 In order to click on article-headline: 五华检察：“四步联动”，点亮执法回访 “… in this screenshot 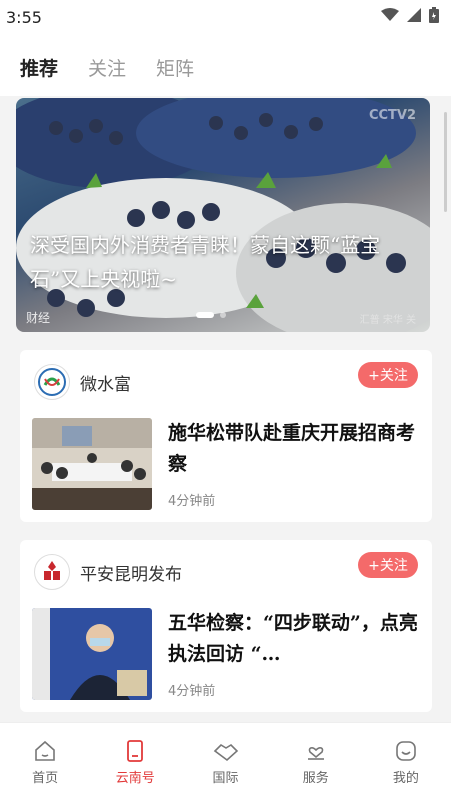, I will do `click(294, 639)`.